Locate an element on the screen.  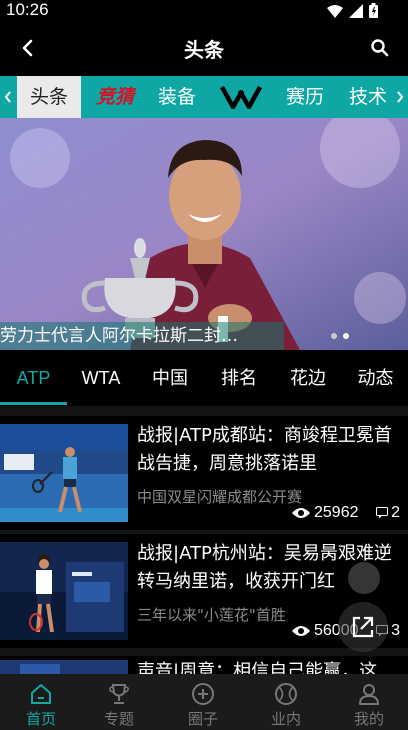
status-time: 10:26 is located at coordinates (27, 9).